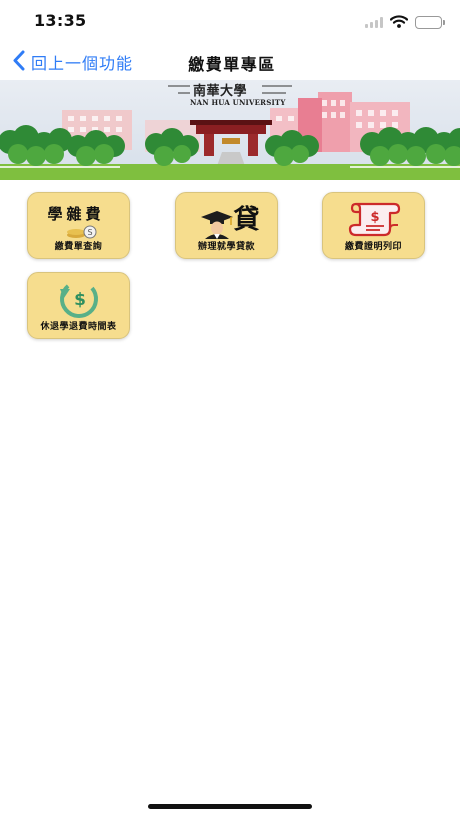  I want to click on receipt-scroll-icon: $, so click(373, 219).